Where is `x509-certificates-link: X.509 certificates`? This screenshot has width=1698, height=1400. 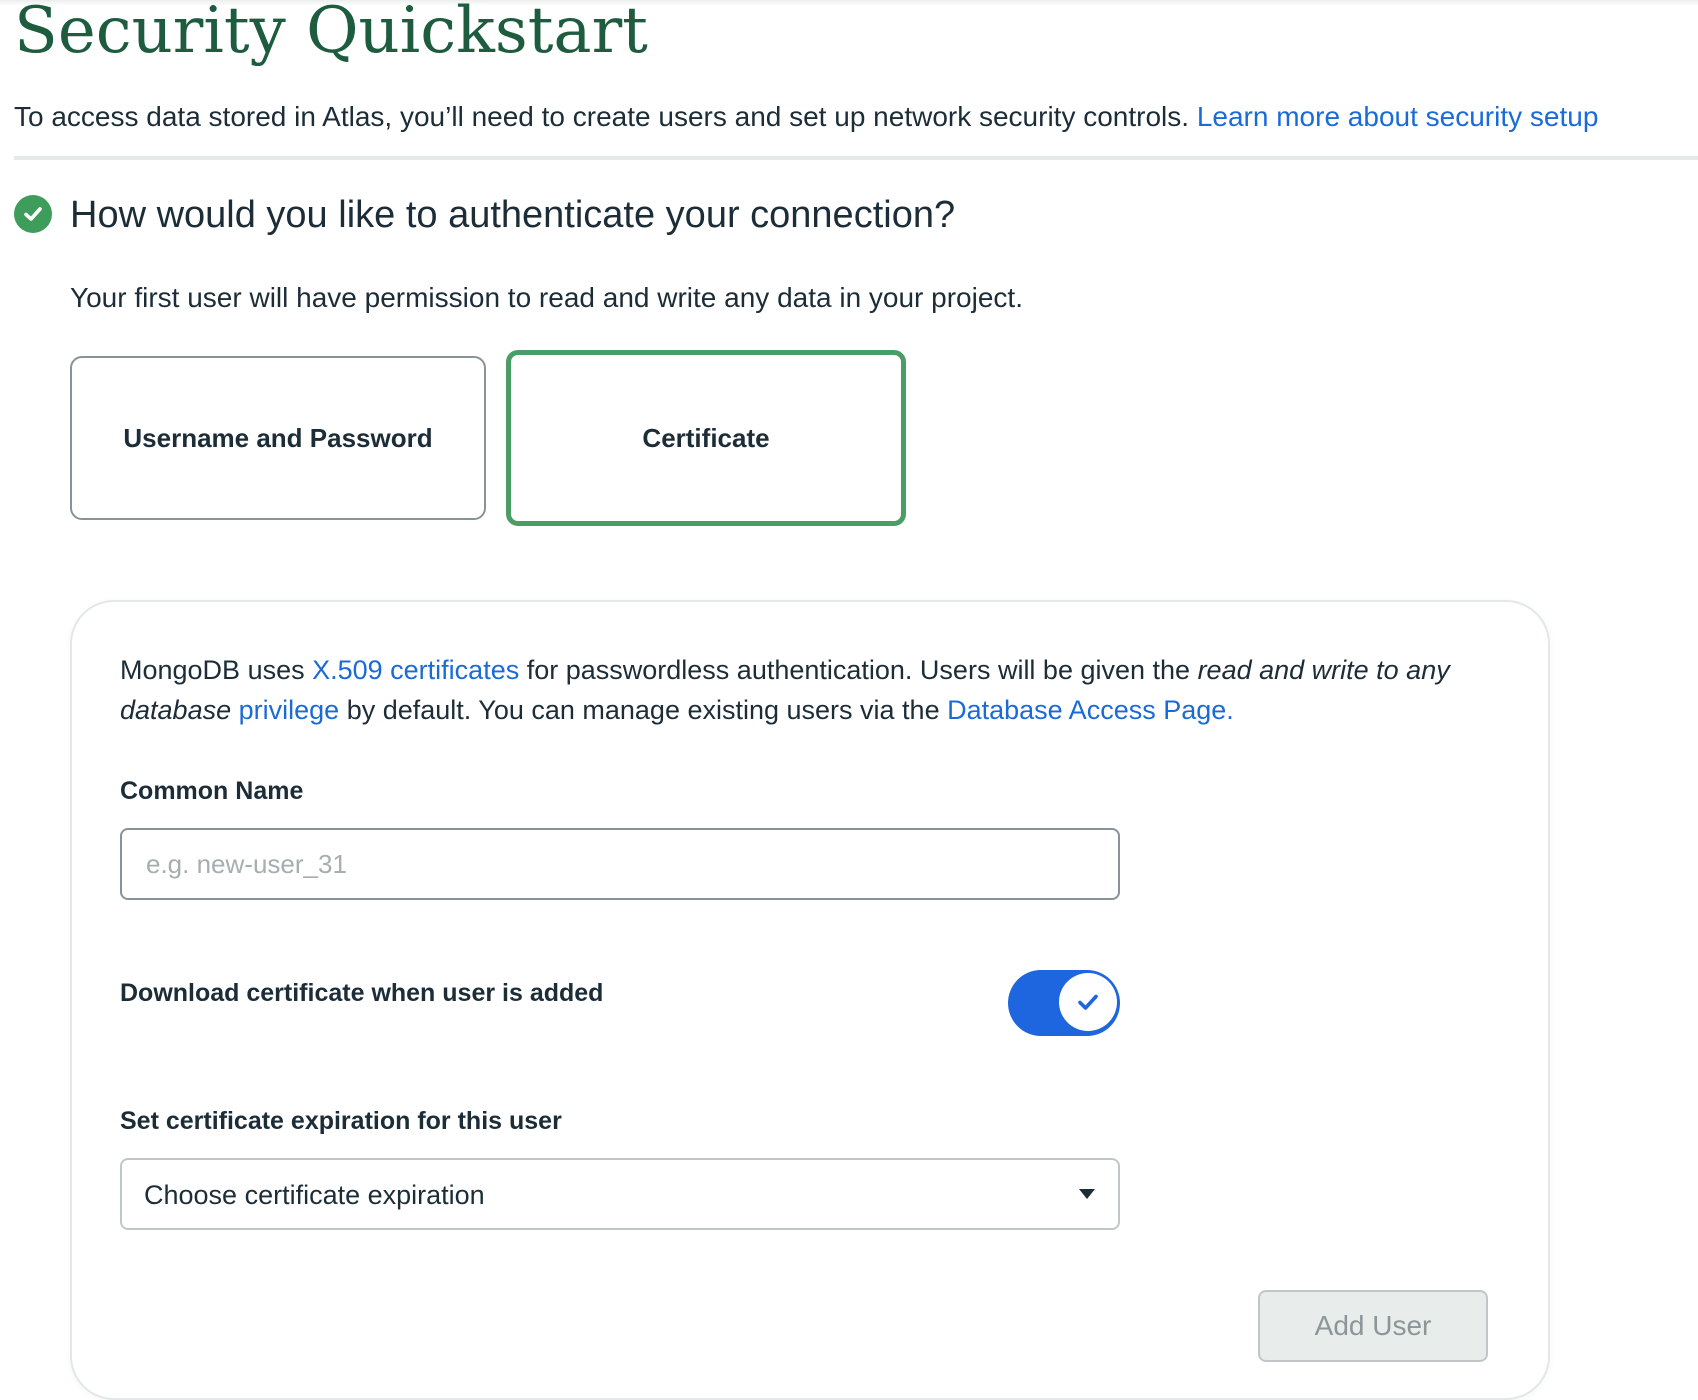 x509-certificates-link: X.509 certificates is located at coordinates (415, 670).